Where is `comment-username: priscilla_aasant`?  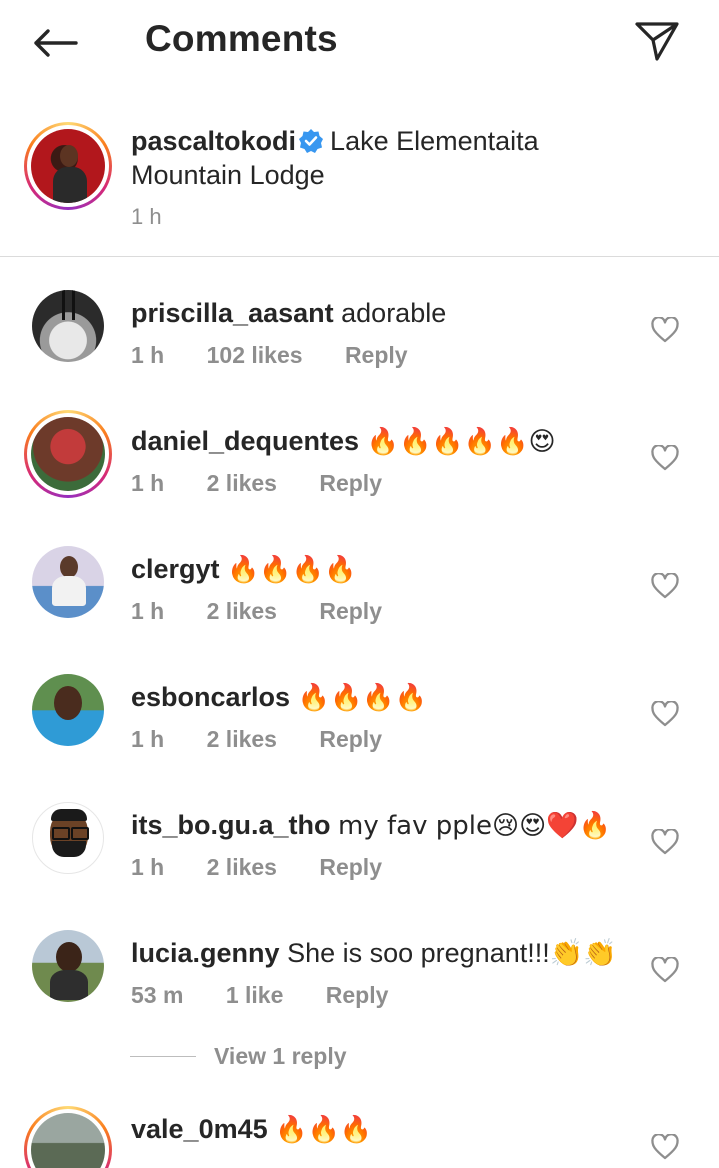
comment-username: priscilla_aasant is located at coordinates (232, 313).